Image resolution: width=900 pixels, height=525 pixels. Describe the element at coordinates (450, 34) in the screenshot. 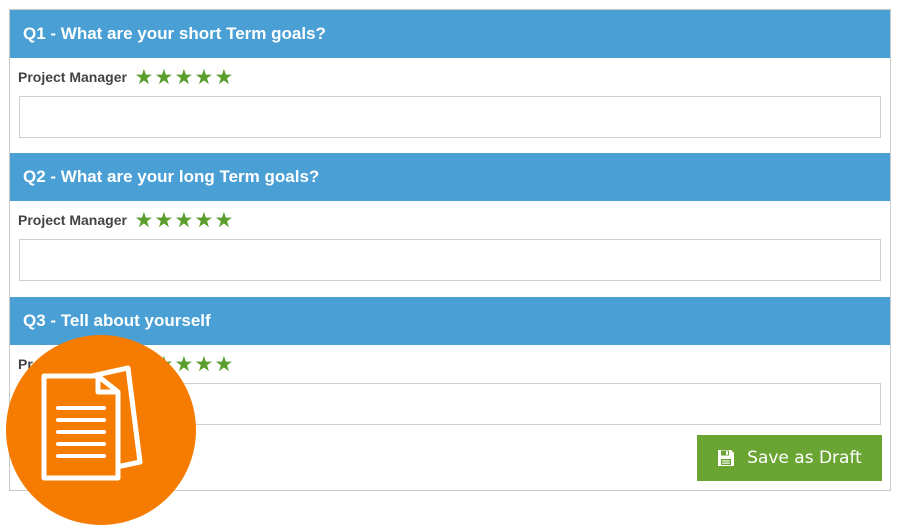

I see `question-title: Q1 - What are your short Term goals?` at that location.